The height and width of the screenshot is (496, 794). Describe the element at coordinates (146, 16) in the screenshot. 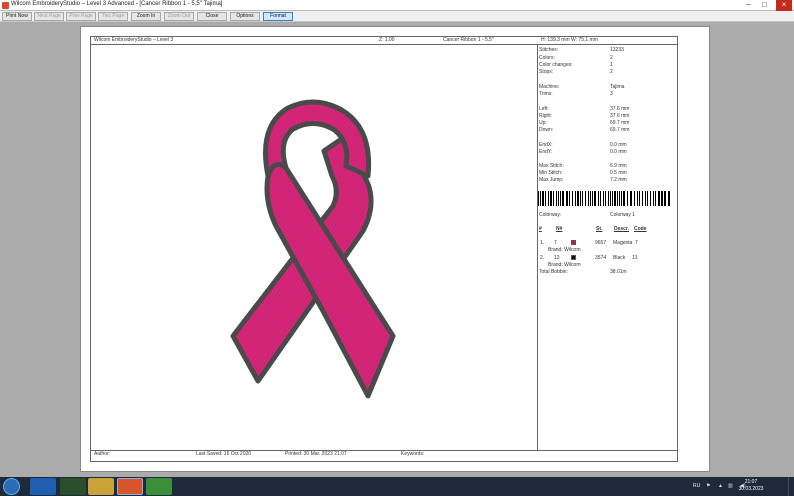

I see `zoom-in-button: Zoom In` at that location.